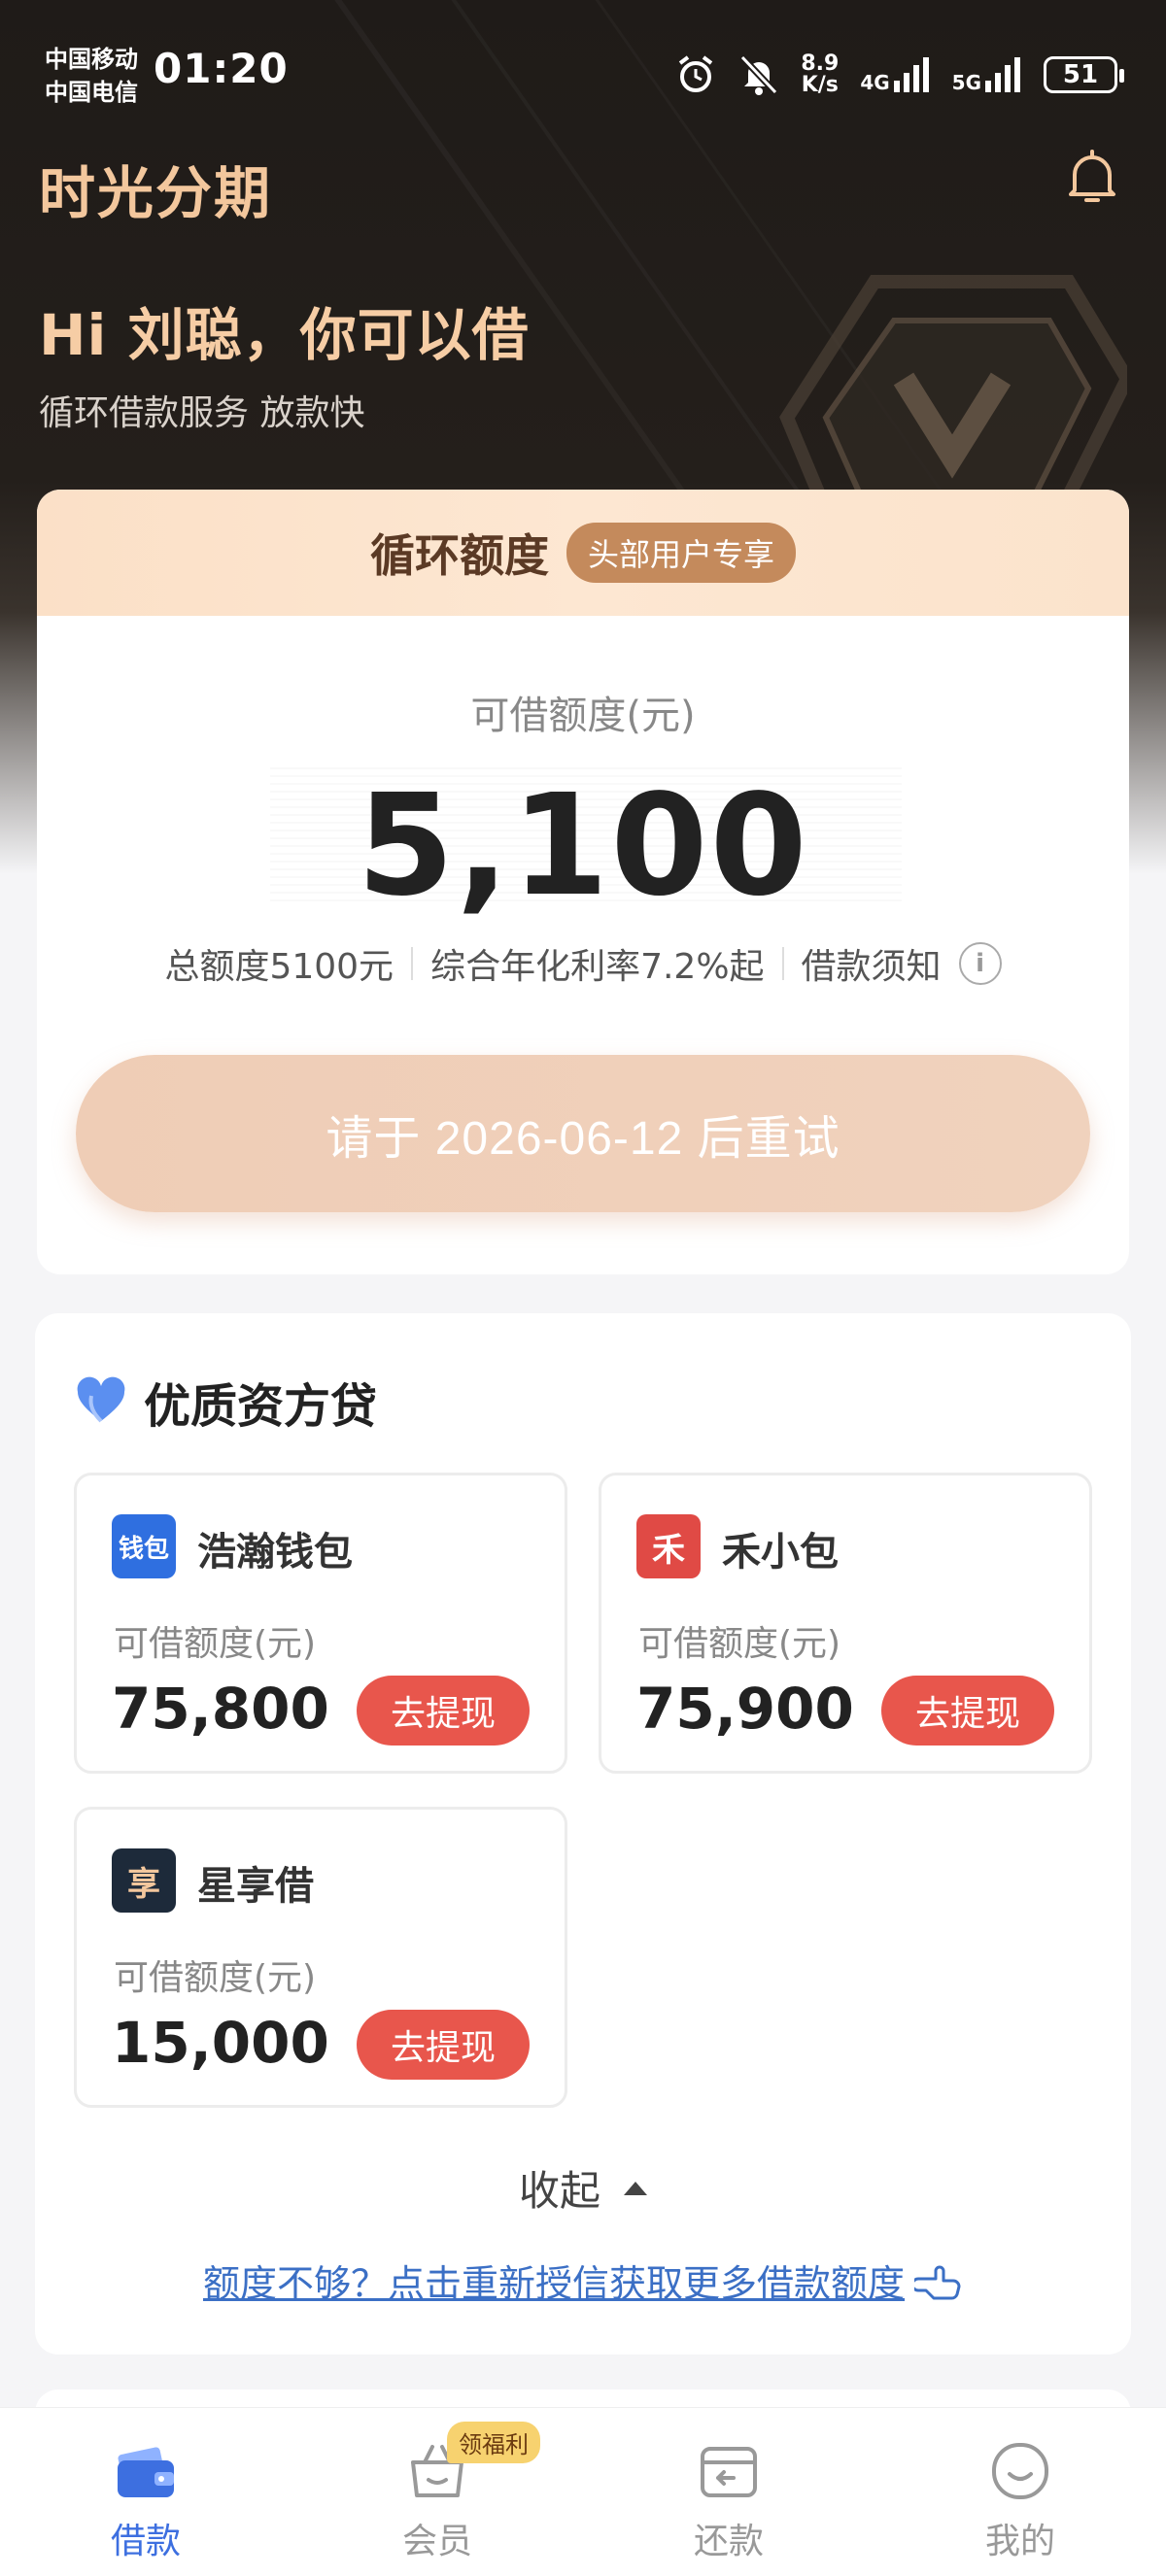 This screenshot has height=2576, width=1166. Describe the element at coordinates (156, 193) in the screenshot. I see `app-title: 时光分期` at that location.